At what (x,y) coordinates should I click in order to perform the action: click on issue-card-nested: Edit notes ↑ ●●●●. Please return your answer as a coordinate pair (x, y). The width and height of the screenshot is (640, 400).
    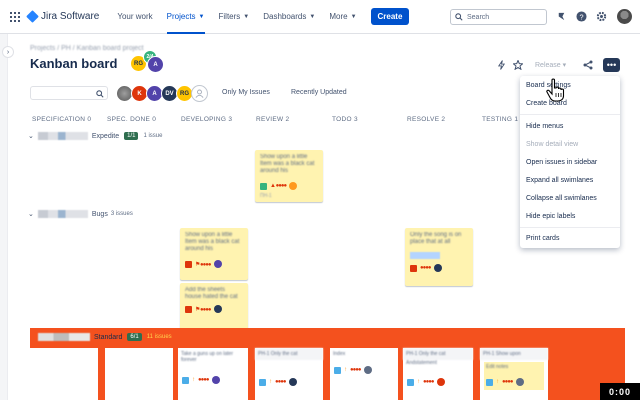
    Looking at the image, I should click on (514, 376).